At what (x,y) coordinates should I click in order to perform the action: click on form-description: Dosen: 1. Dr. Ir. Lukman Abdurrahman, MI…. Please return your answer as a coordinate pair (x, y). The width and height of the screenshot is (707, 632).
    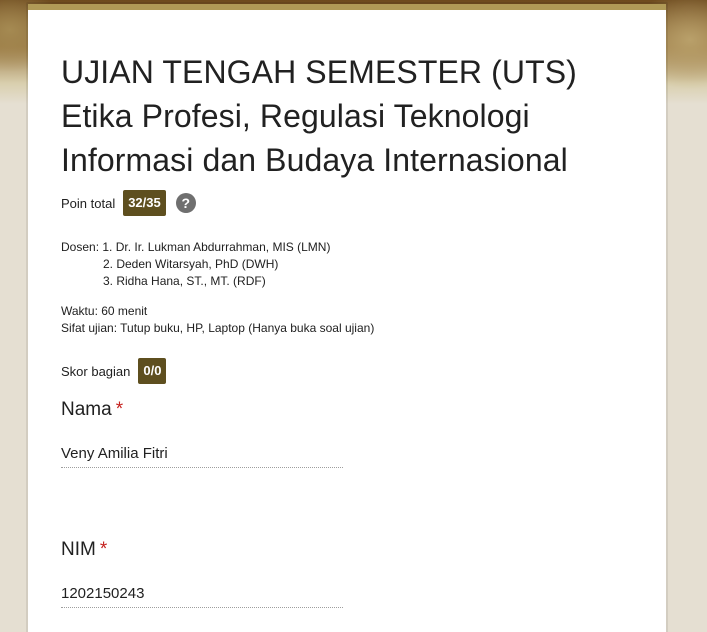
    Looking at the image, I should click on (217, 288).